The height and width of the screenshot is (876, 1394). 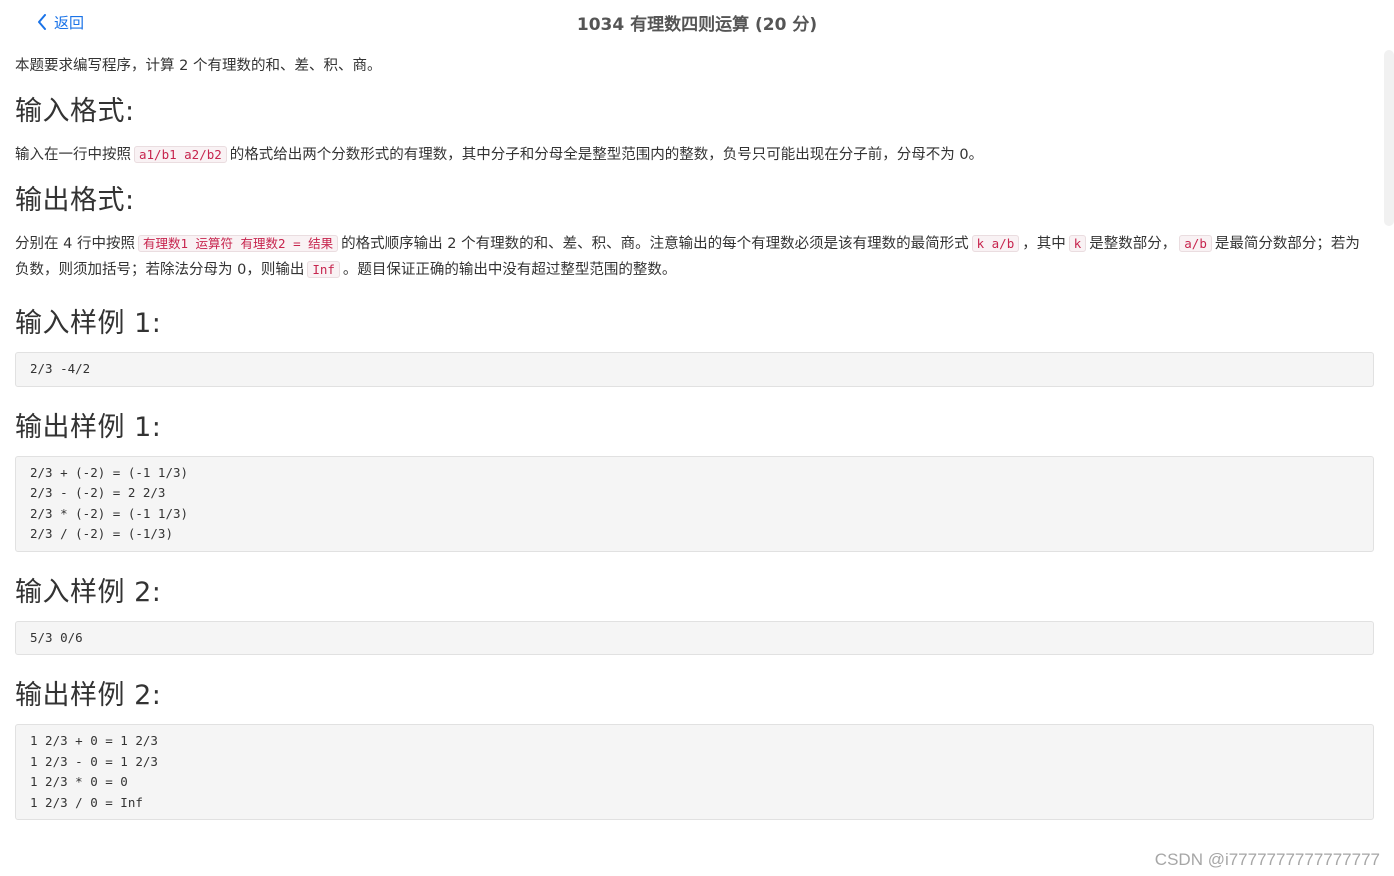 I want to click on inline-code: a/b, so click(x=1195, y=243).